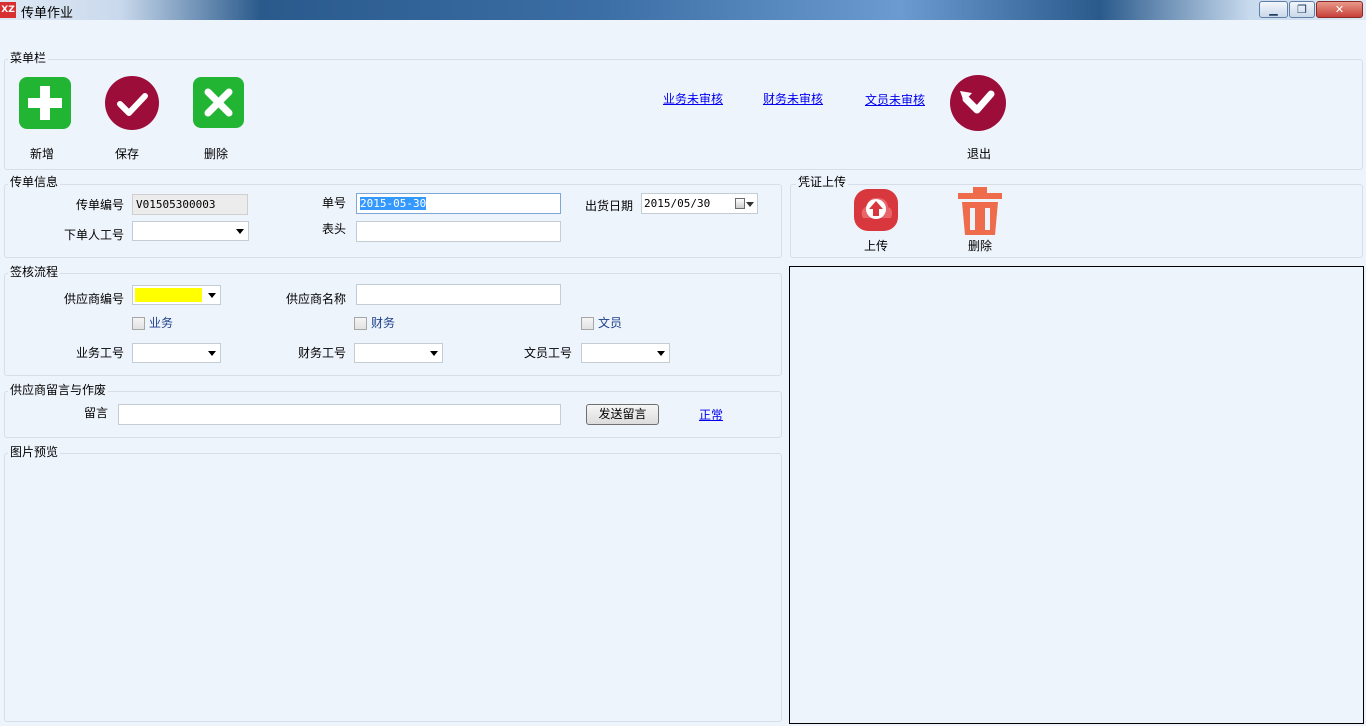  Describe the element at coordinates (1273, 9) in the screenshot. I see `minimize-button: ▁` at that location.